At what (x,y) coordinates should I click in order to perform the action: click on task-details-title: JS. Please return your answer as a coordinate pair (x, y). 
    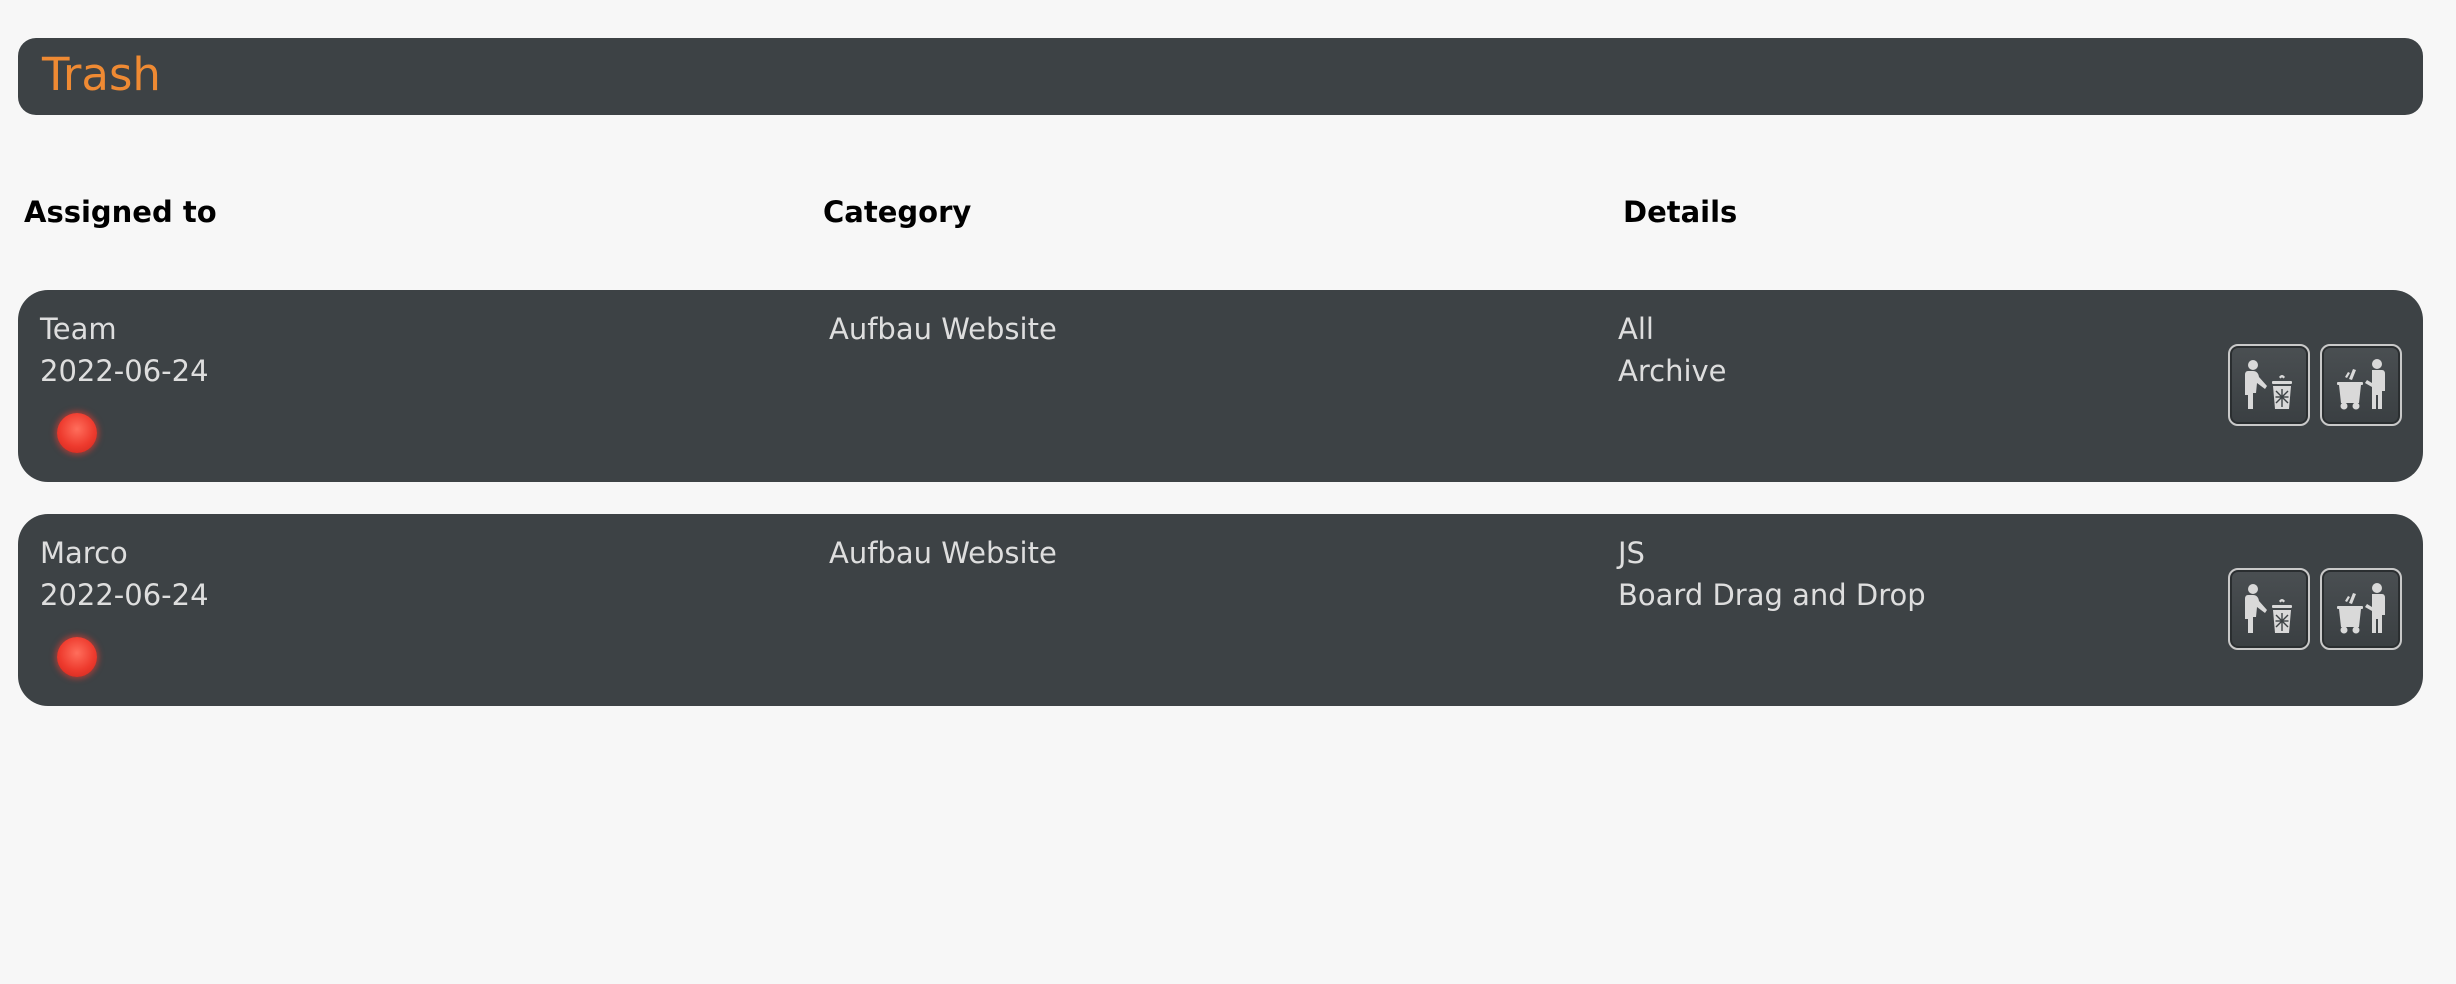
    Looking at the image, I should click on (1631, 553).